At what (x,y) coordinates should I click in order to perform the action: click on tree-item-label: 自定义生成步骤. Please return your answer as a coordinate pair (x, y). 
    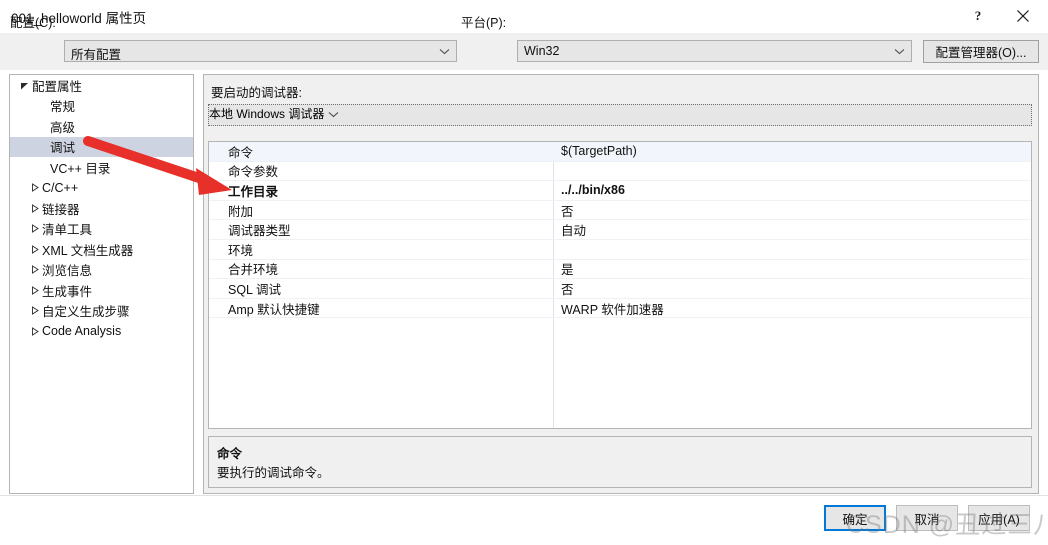
    Looking at the image, I should click on (86, 312).